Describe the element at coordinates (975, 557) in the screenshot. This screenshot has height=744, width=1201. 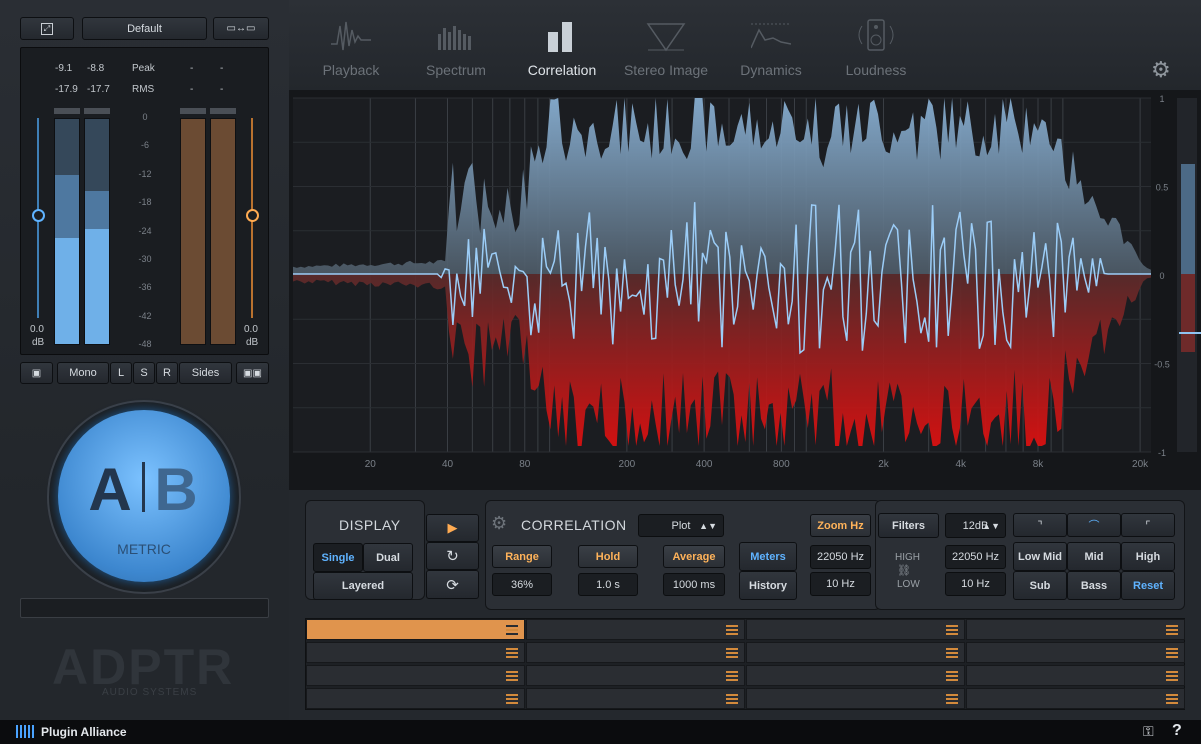
I see `high-freq-right: 22050 Hz` at that location.